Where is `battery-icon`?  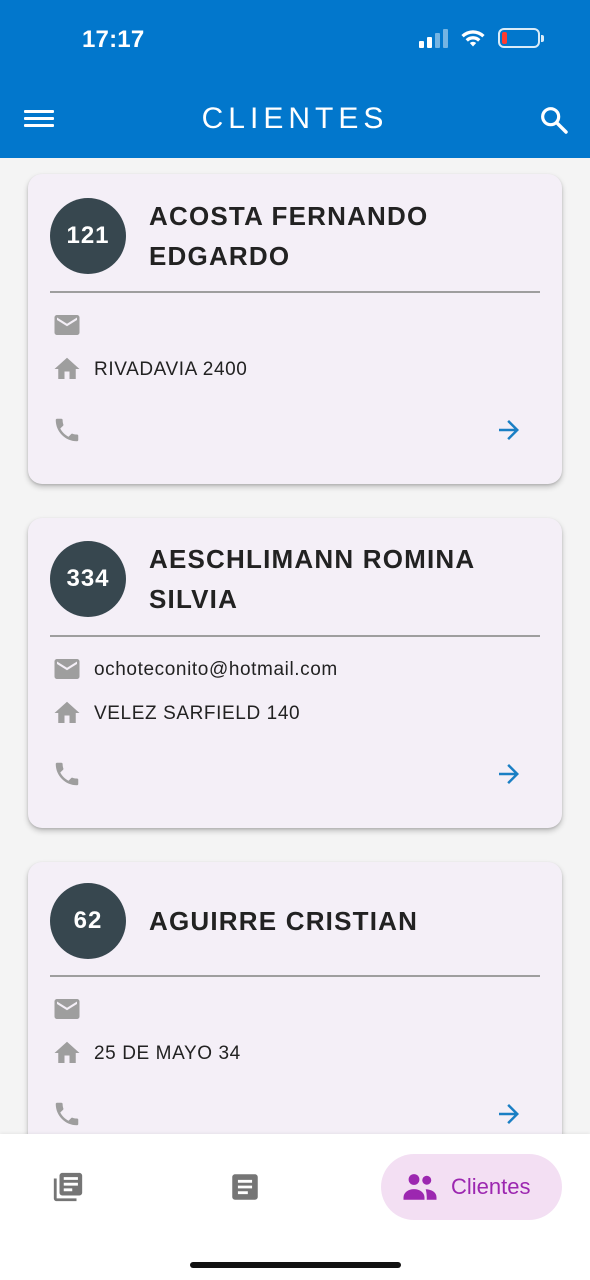 battery-icon is located at coordinates (521, 38).